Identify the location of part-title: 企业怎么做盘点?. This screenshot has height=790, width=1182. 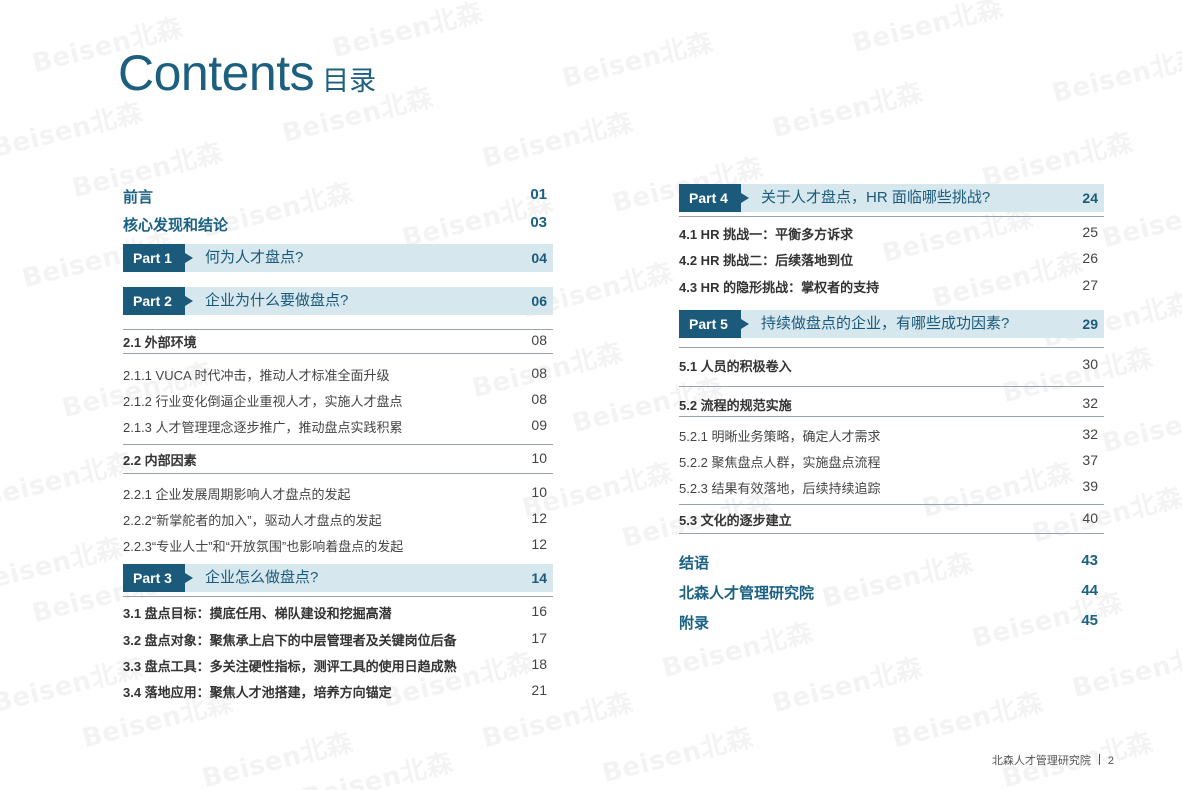
(262, 577).